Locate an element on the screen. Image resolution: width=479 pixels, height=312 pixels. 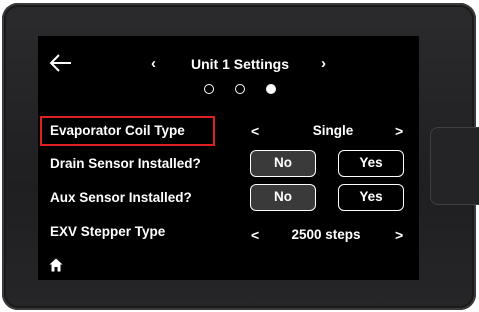
header-bar: ‹ Unit 1 Settings › is located at coordinates (228, 65).